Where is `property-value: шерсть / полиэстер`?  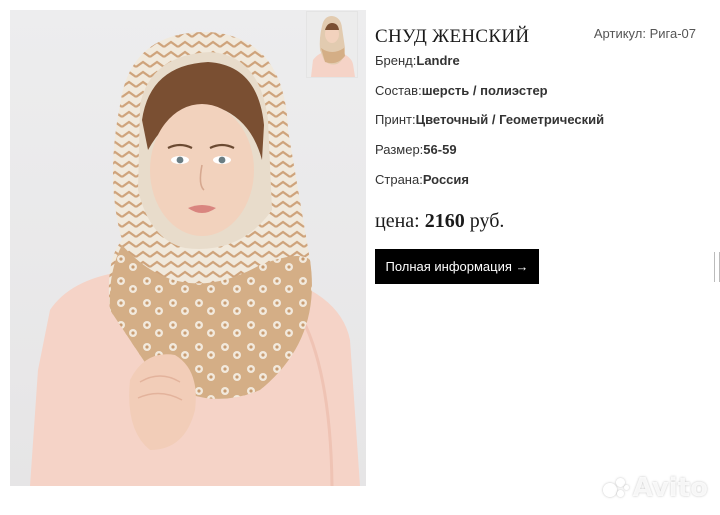 property-value: шерсть / полиэстер is located at coordinates (484, 90).